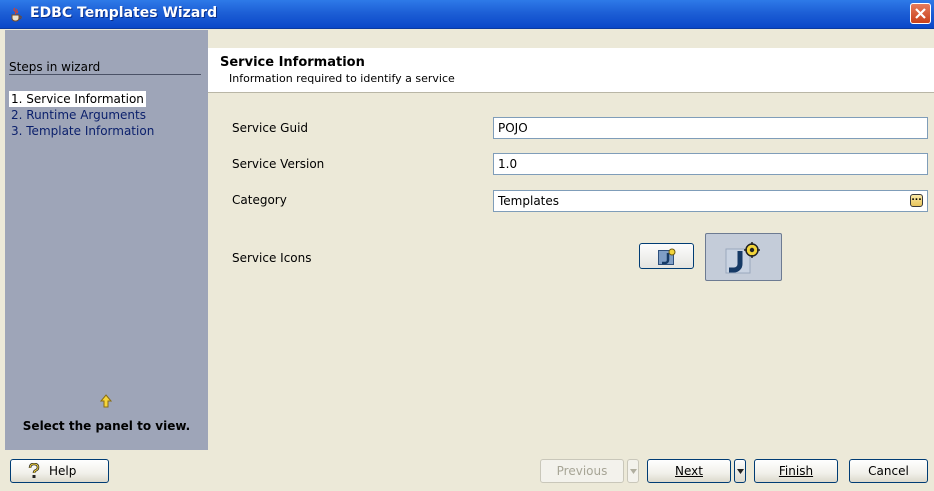 The height and width of the screenshot is (491, 934). I want to click on small-service-icon-button, so click(666, 256).